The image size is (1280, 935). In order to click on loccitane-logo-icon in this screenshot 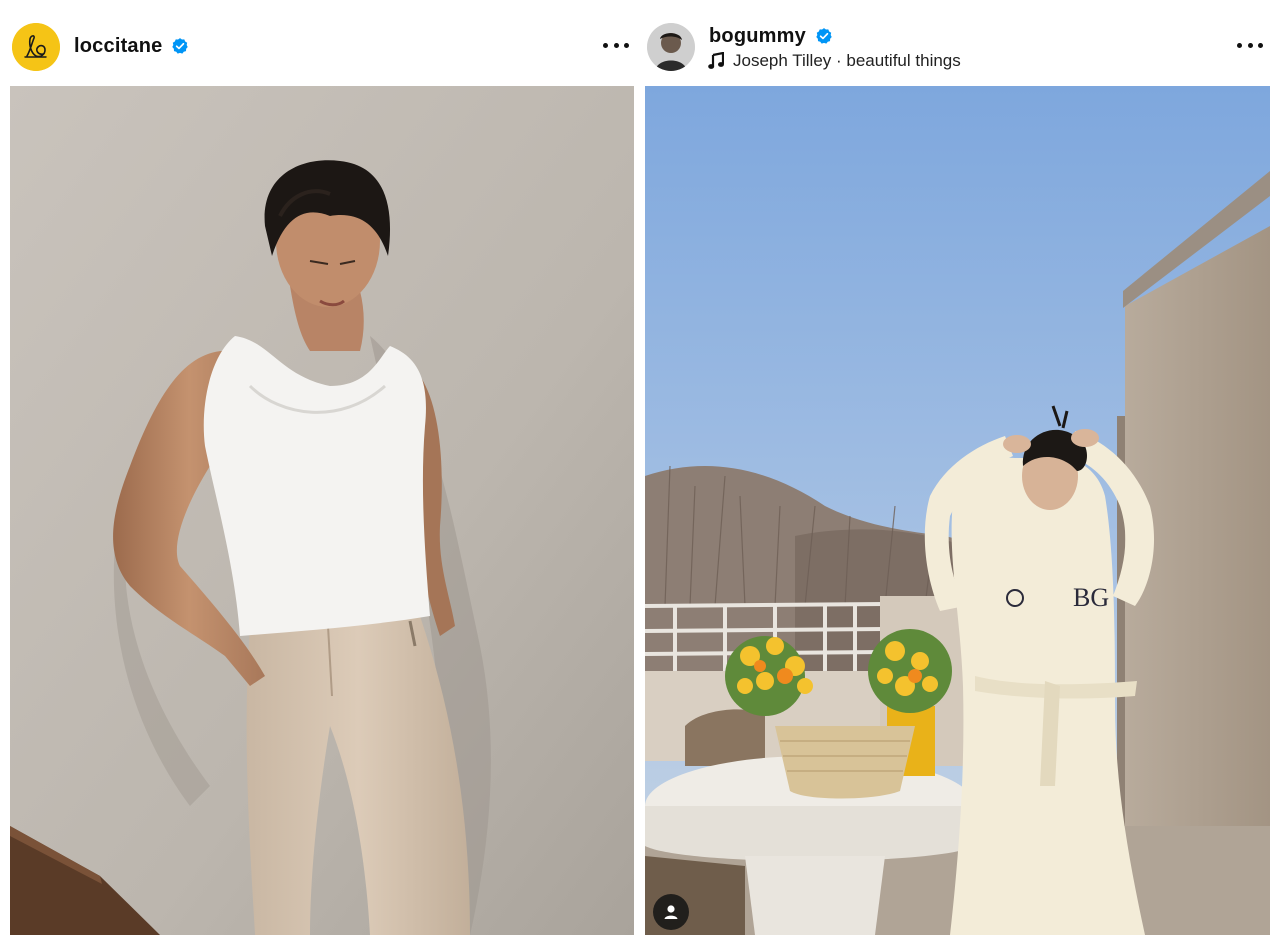, I will do `click(36, 47)`.